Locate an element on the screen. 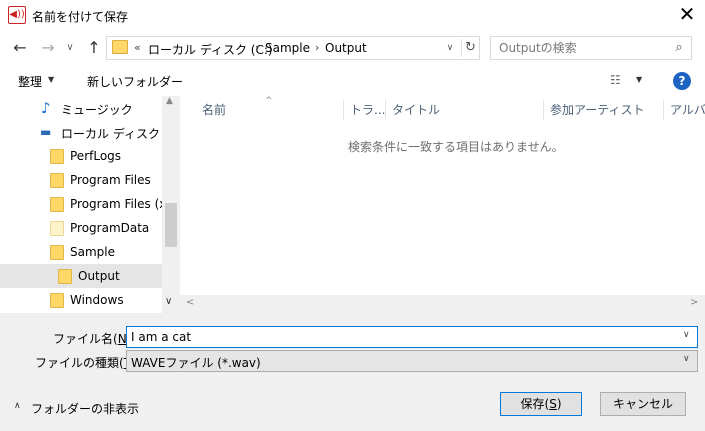 The width and height of the screenshot is (705, 431). column-header-label: アルバム is located at coordinates (687, 110).